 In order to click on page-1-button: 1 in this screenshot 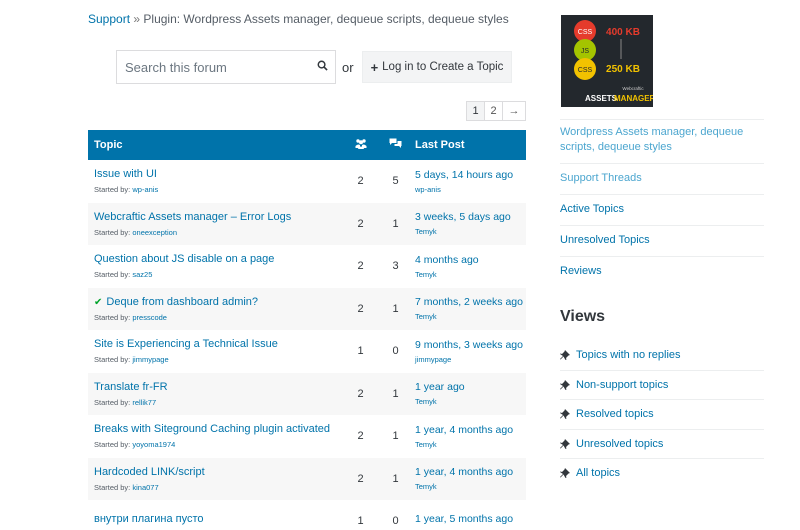, I will do `click(475, 111)`.